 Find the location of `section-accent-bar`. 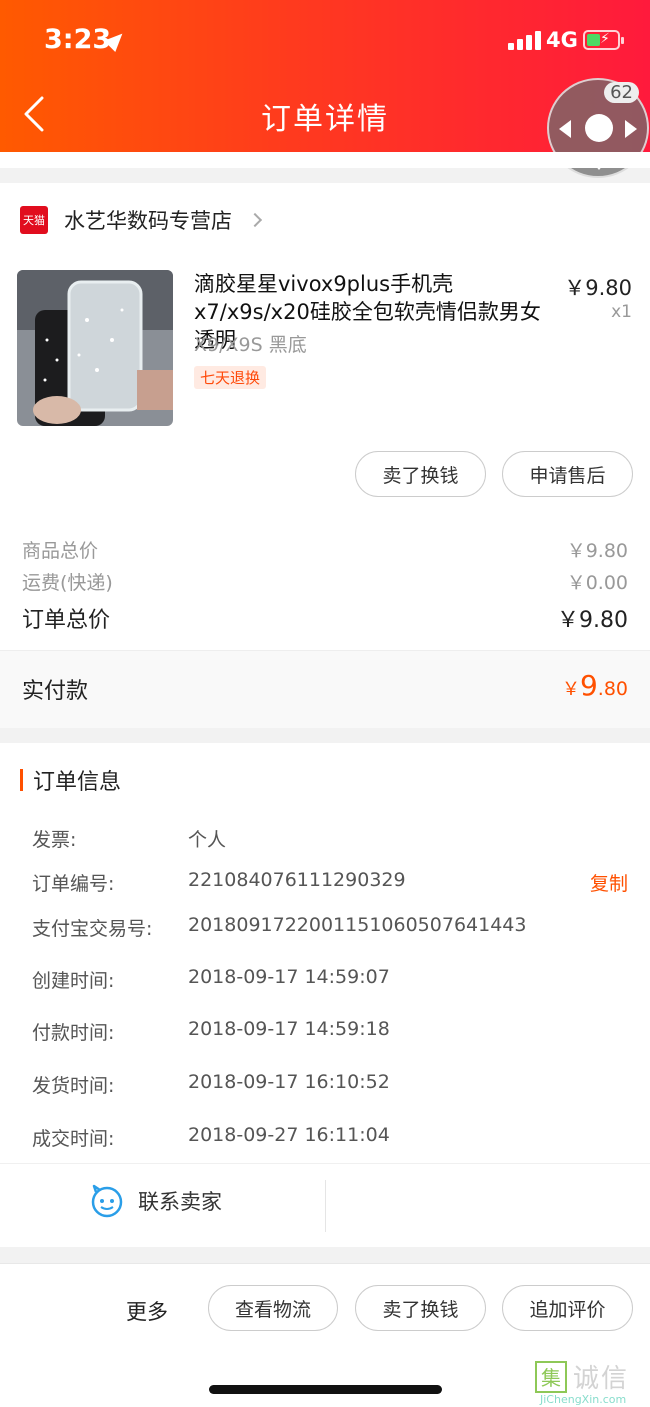

section-accent-bar is located at coordinates (21, 780).